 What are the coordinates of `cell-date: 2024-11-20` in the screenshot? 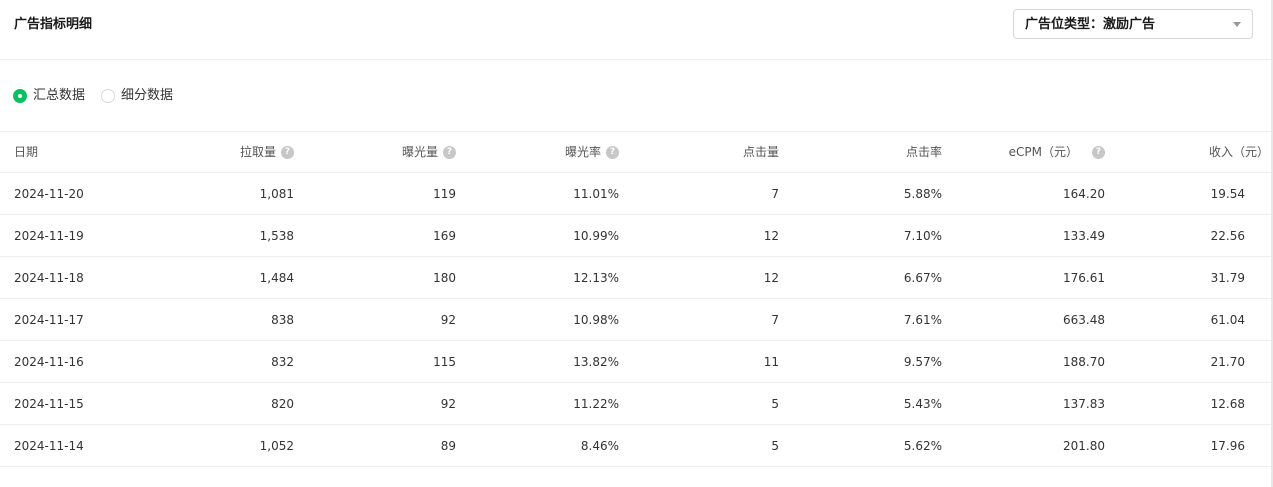 It's located at (75, 193).